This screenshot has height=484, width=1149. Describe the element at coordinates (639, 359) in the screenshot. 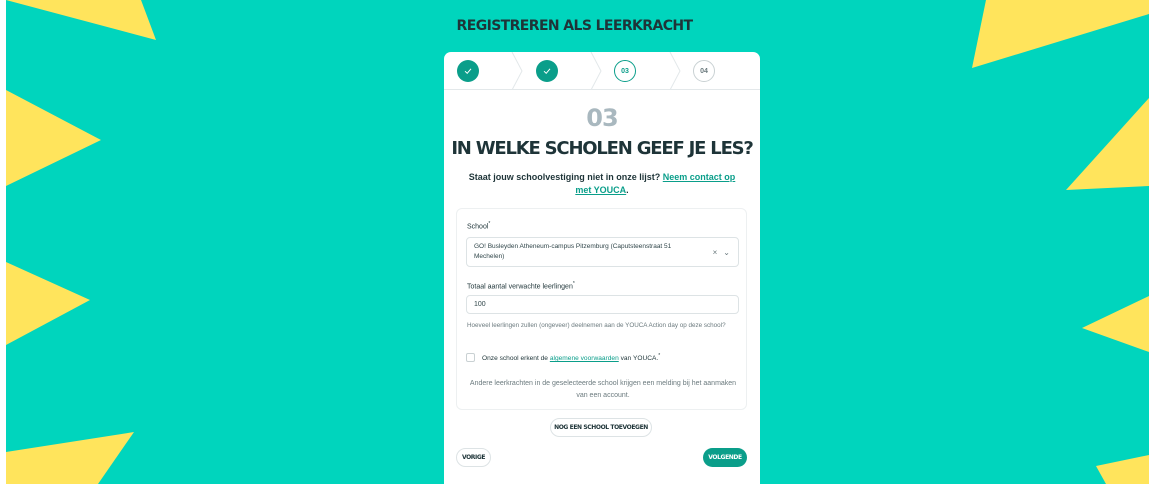

I see `terms-post: van YOUCA.` at that location.